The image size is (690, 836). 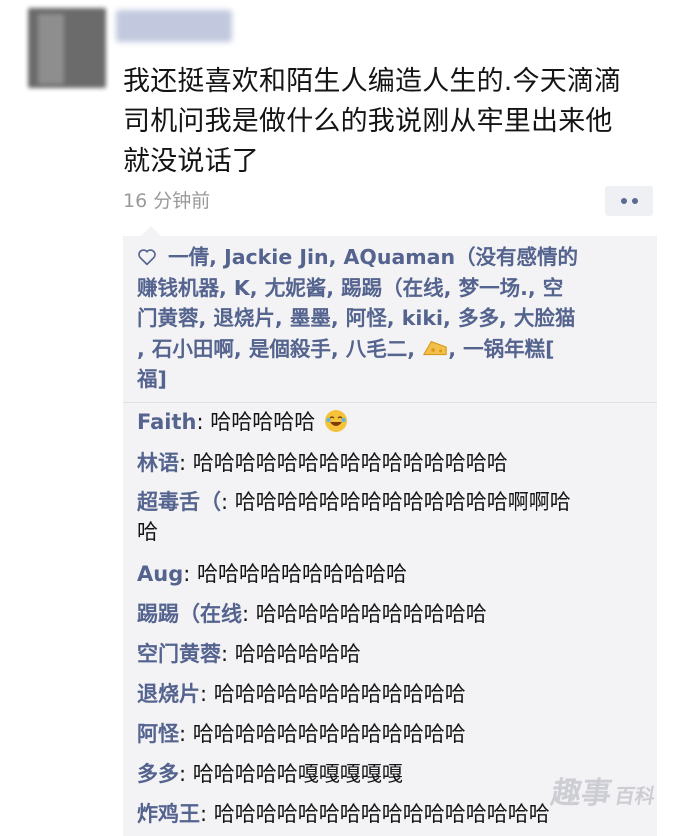 I want to click on comment-item: 超毒舌（: 哈哈哈哈哈哈哈哈哈哈哈哈哈啊啊哈哈, so click(x=354, y=517).